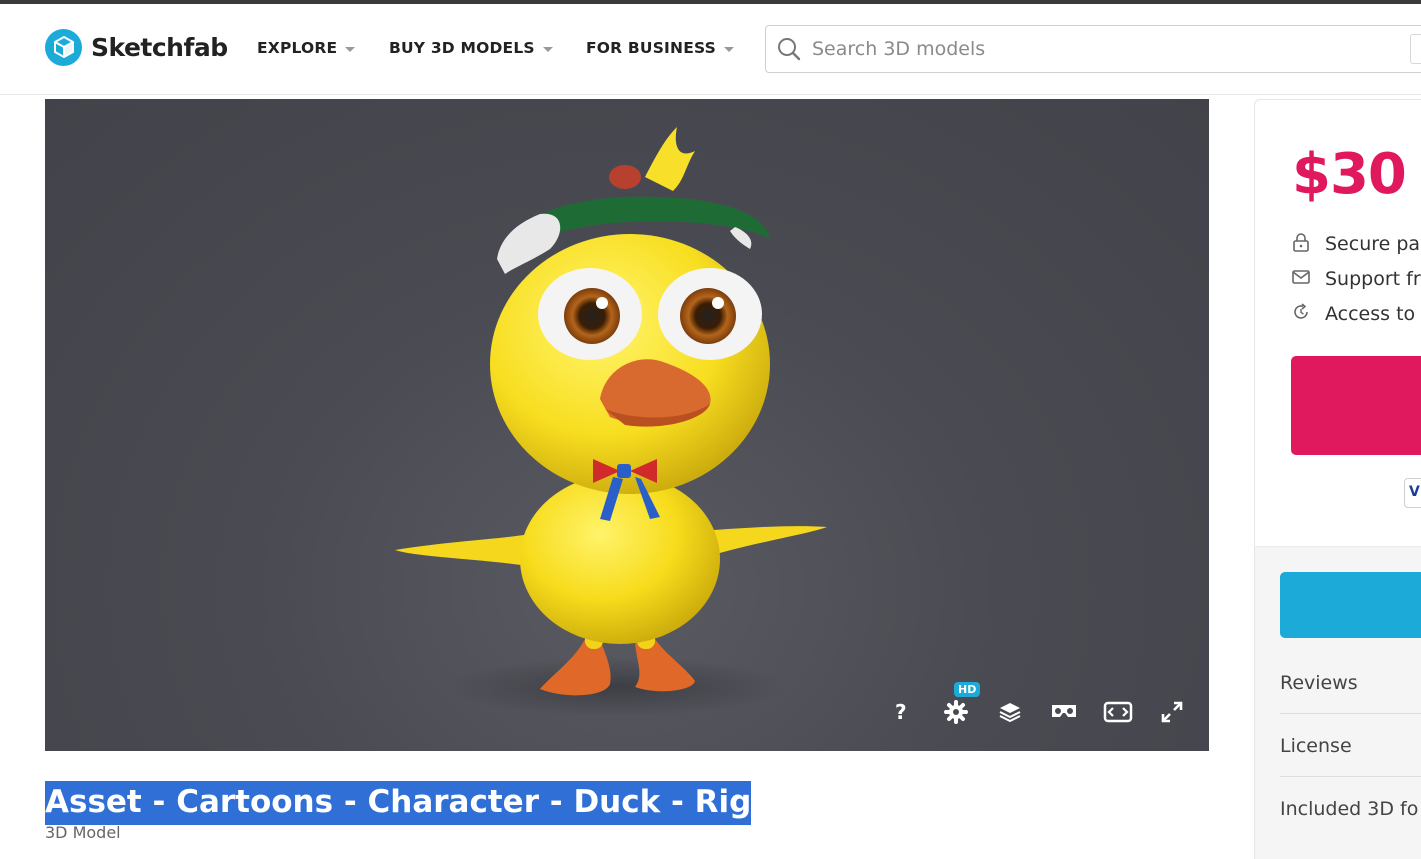 Image resolution: width=1421 pixels, height=859 pixels. I want to click on lock-icon, so click(1301, 244).